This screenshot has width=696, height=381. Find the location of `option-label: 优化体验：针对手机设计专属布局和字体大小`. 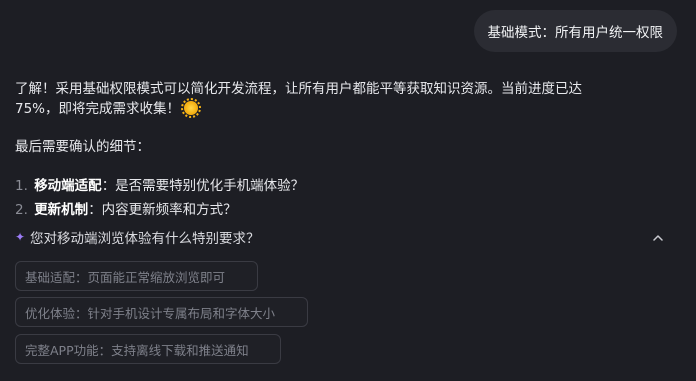

option-label: 优化体验：针对手机设计专属布局和字体大小 is located at coordinates (150, 313).